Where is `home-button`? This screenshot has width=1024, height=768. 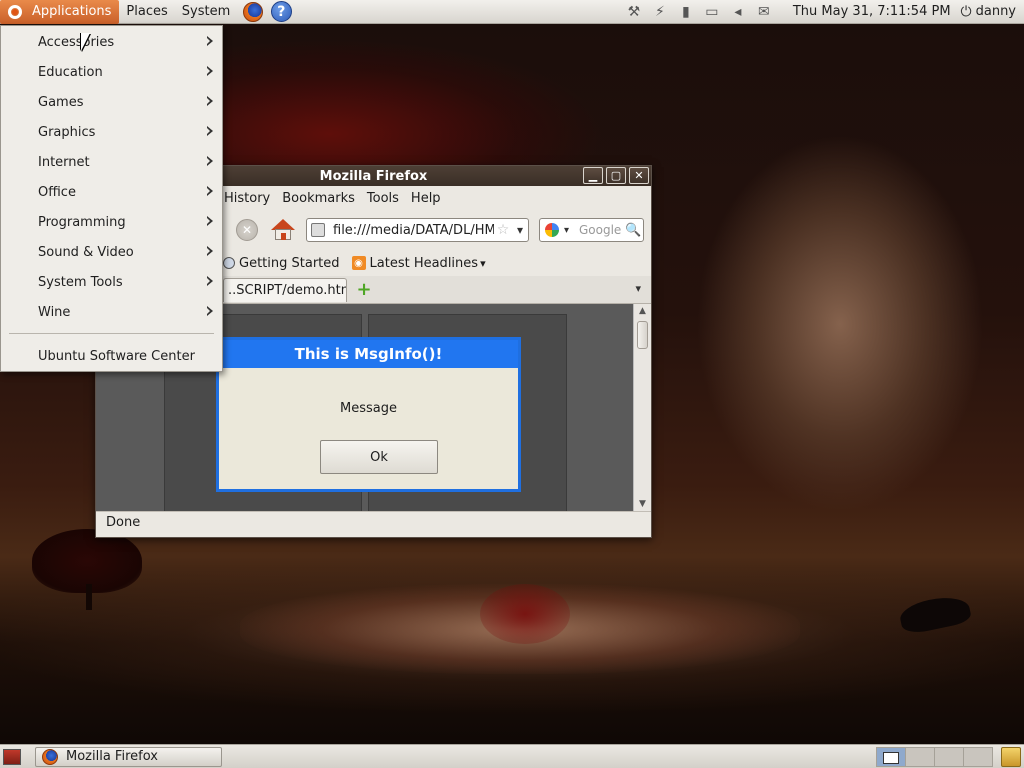
home-button is located at coordinates (283, 230).